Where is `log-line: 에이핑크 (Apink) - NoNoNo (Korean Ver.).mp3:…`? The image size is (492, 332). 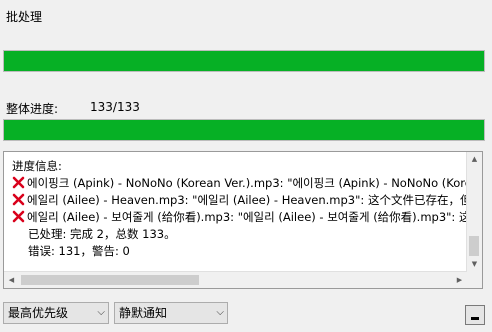
log-line: 에이핑크 (Apink) - NoNoNo (Korean Ver.).mp3:… is located at coordinates (239, 183).